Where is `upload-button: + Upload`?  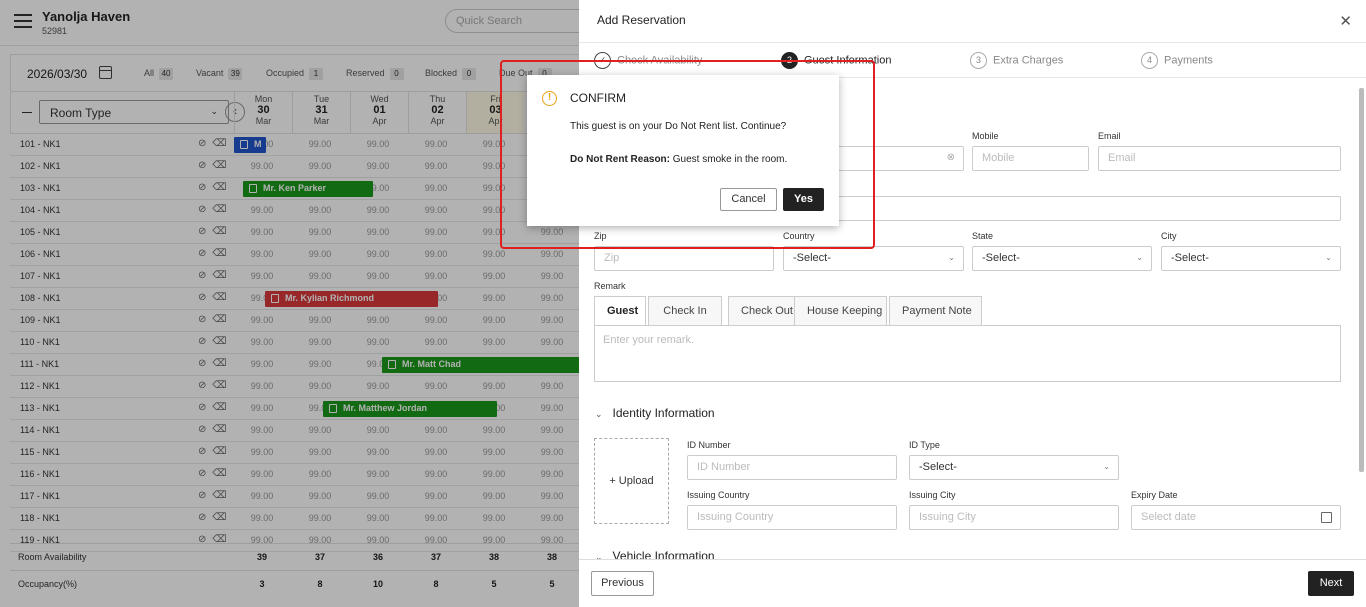
upload-button: + Upload is located at coordinates (631, 481).